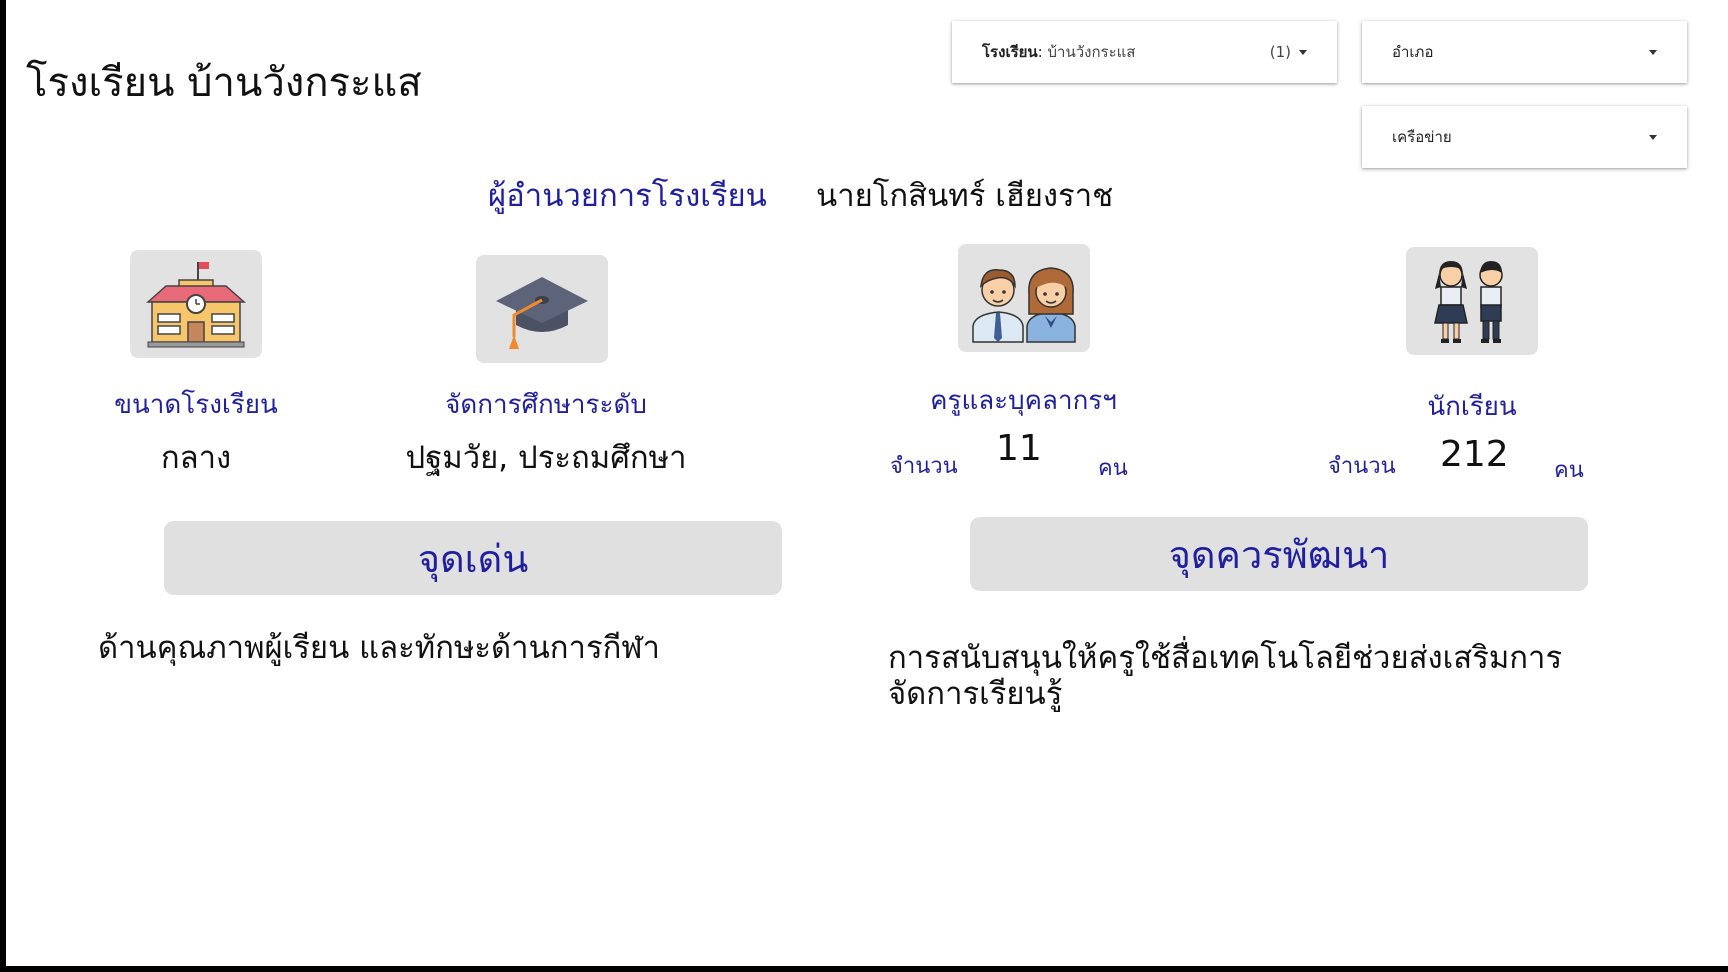 The height and width of the screenshot is (972, 1728). What do you see at coordinates (473, 558) in the screenshot?
I see `strengths-button: จุดเด่น` at bounding box center [473, 558].